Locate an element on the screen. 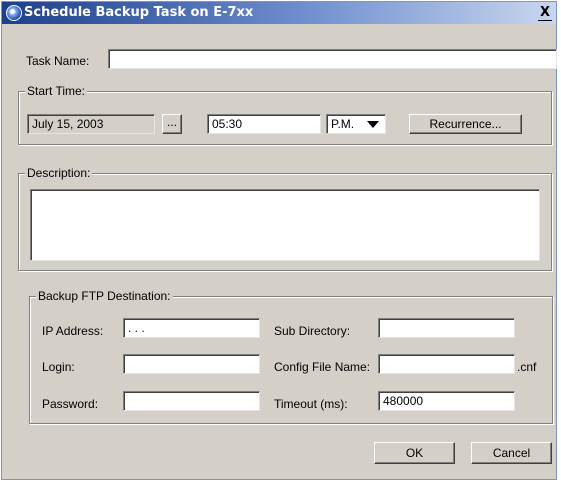 Image resolution: width=561 pixels, height=484 pixels. task-name-label: Task Name: is located at coordinates (58, 61).